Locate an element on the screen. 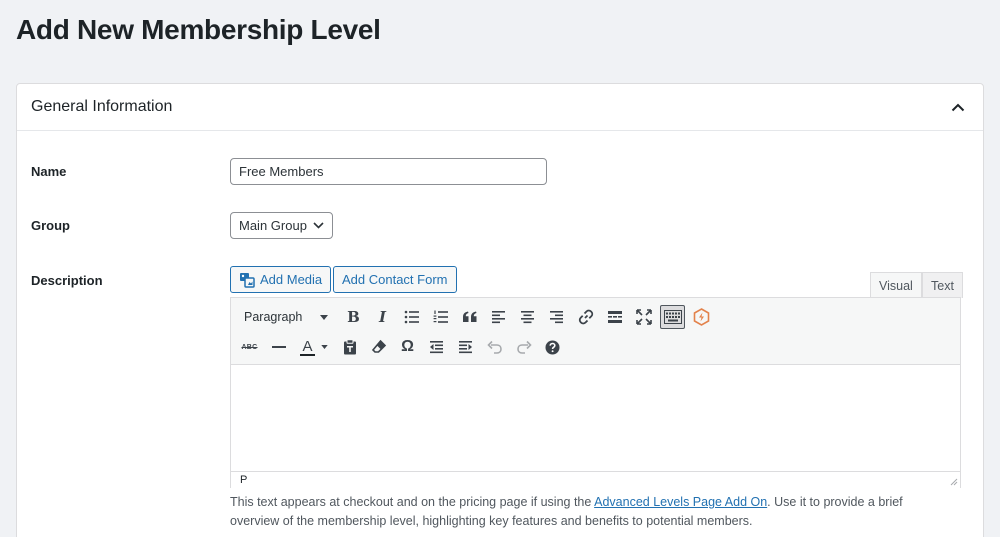  bold-button: B is located at coordinates (353, 317).